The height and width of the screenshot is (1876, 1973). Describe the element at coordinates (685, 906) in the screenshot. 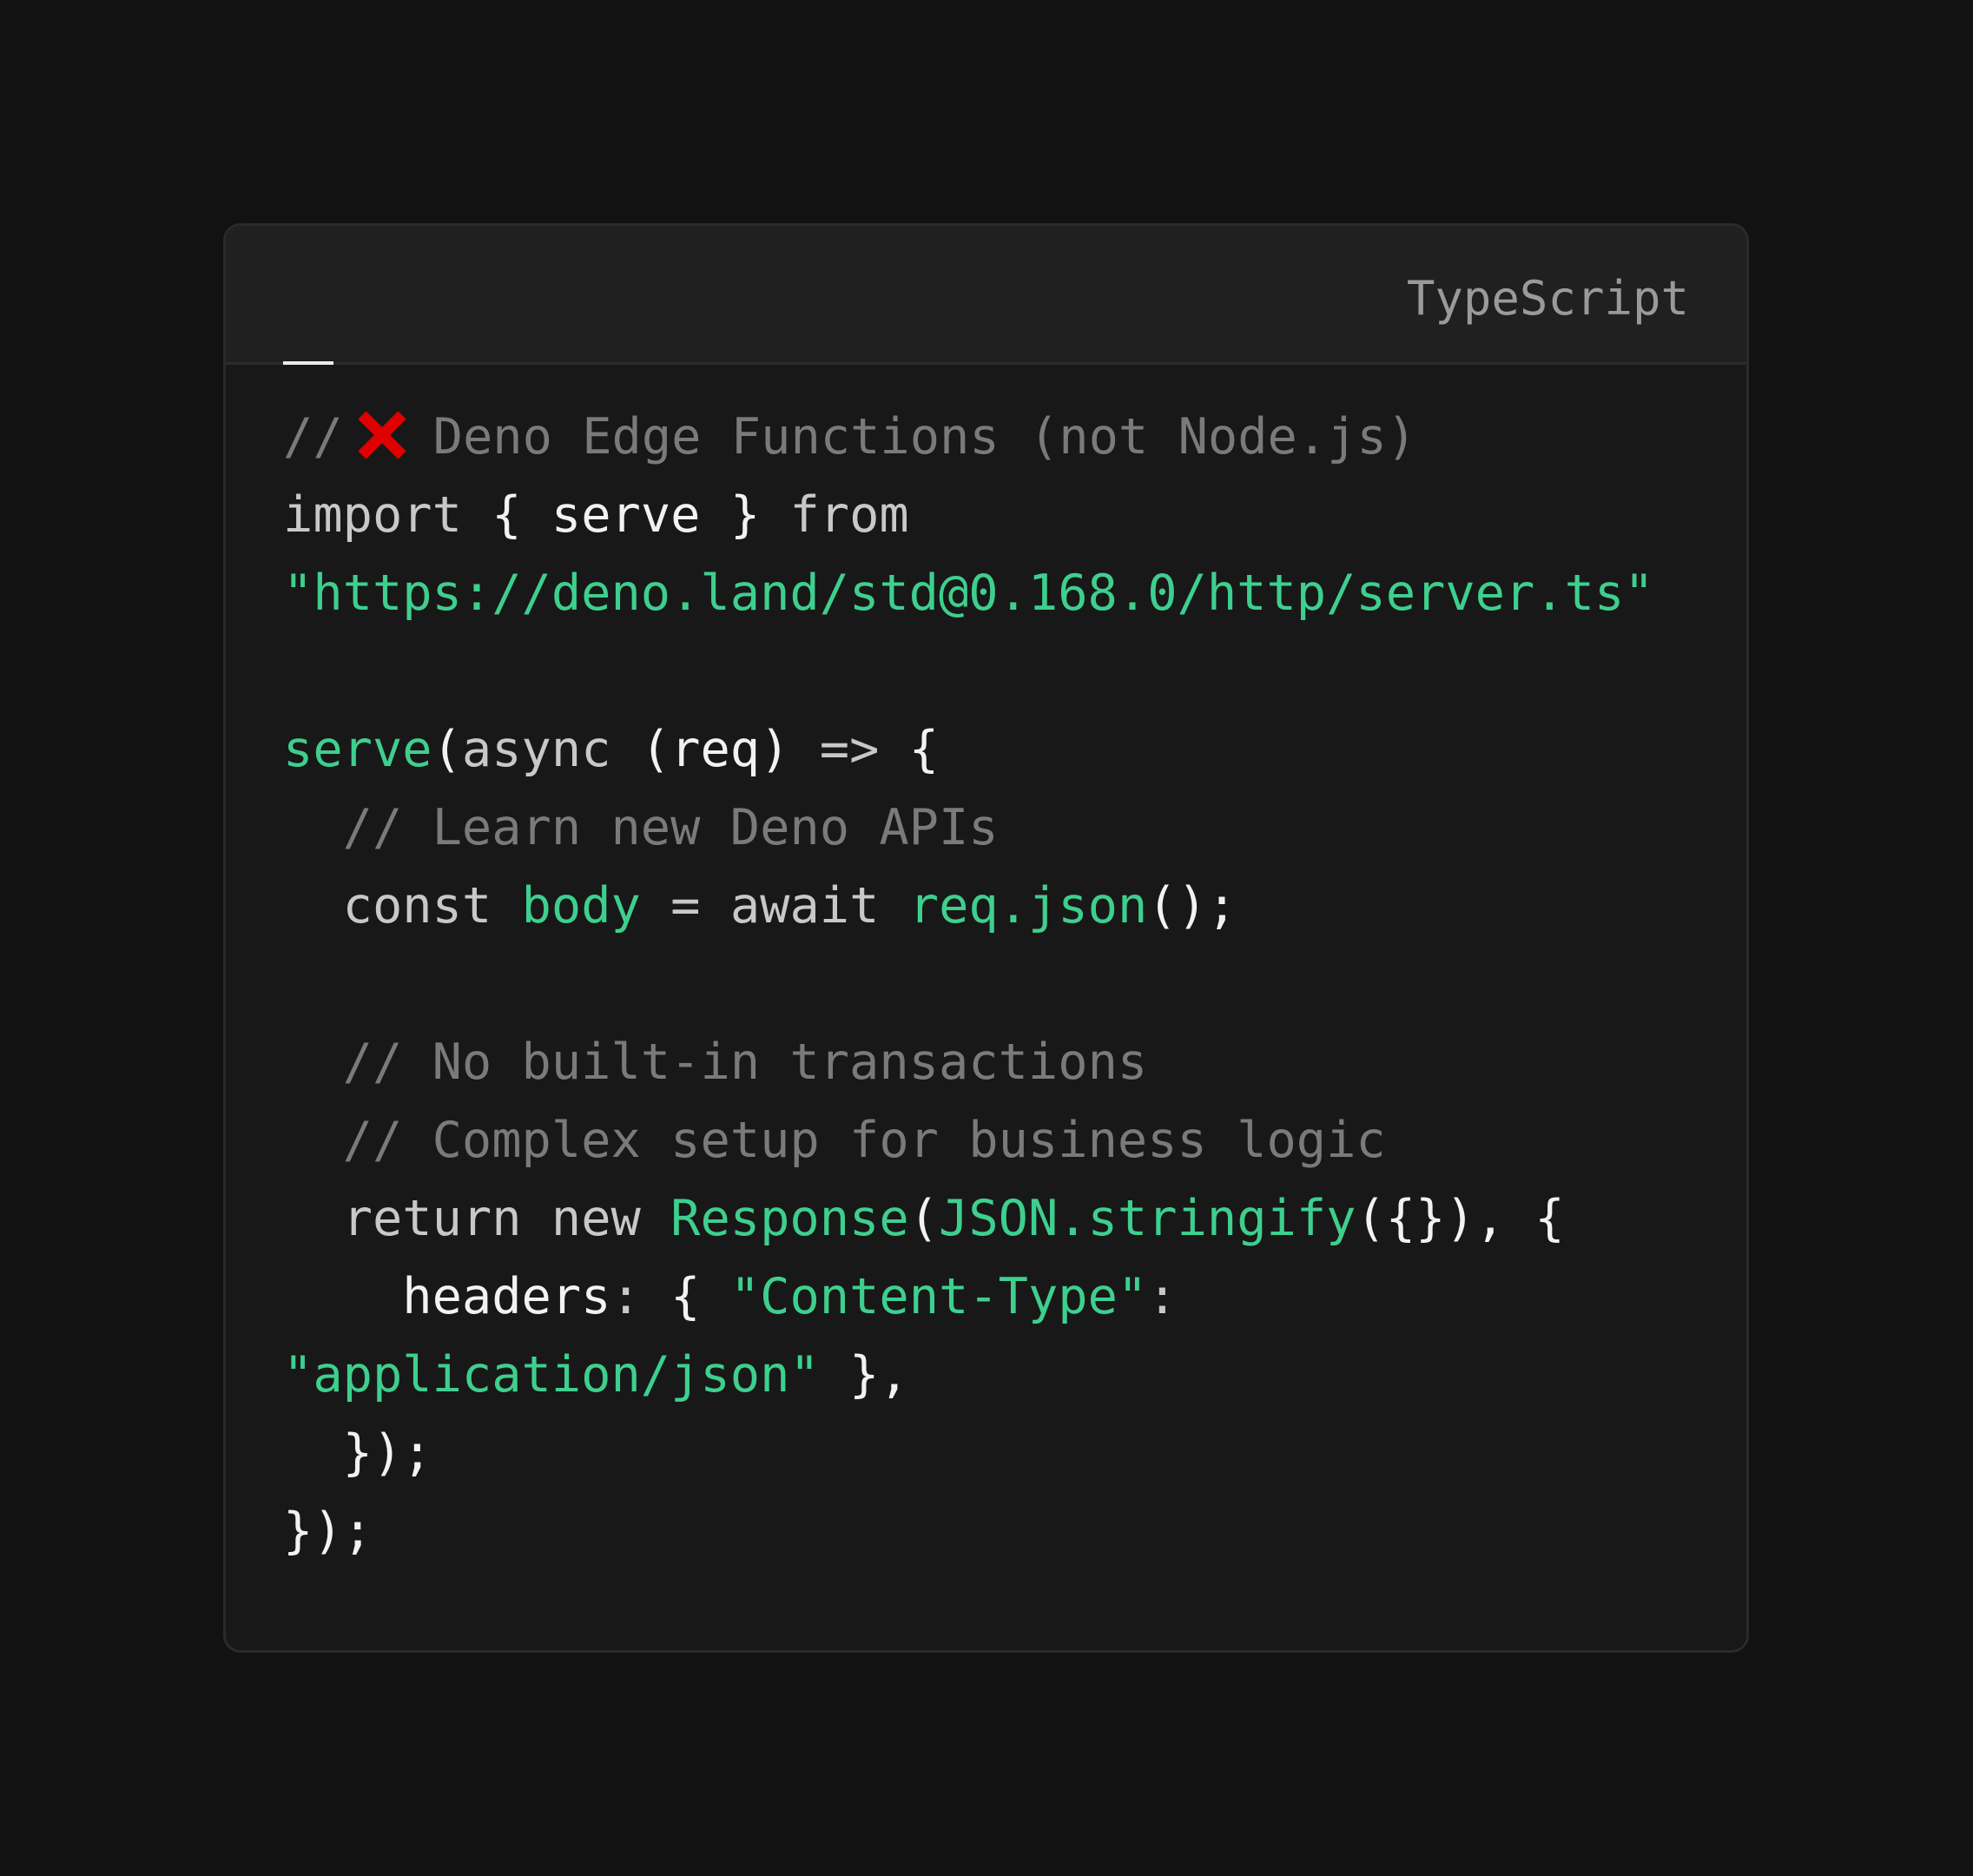

I see `operator: =` at that location.